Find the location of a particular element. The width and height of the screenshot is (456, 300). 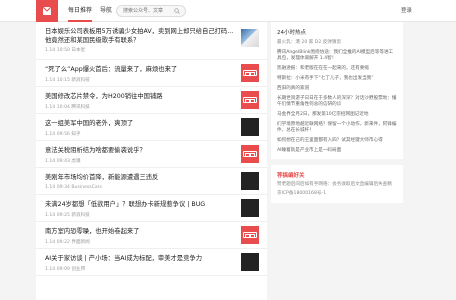

article-title: 美刚年市场均价首降，新能源遭遇三违反 is located at coordinates (140, 177).